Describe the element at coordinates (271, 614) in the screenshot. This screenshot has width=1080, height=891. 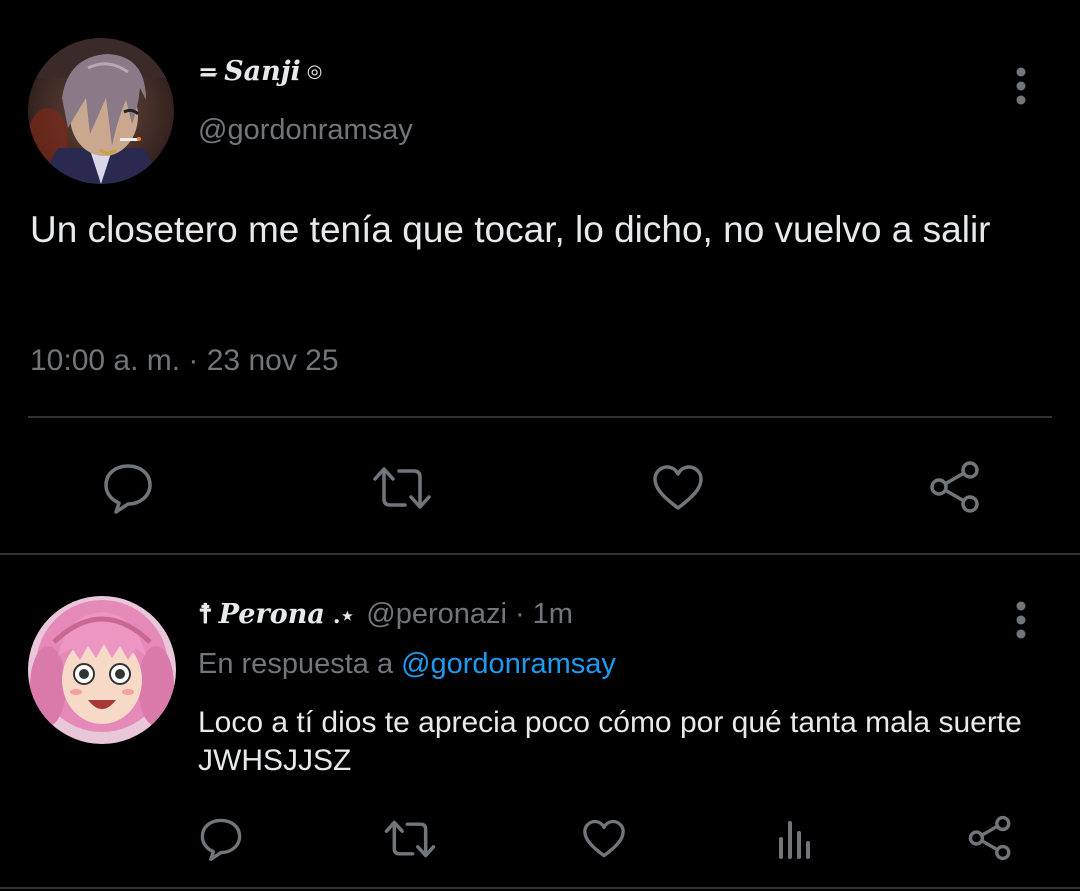
I see `reply-author-name: Perona` at that location.